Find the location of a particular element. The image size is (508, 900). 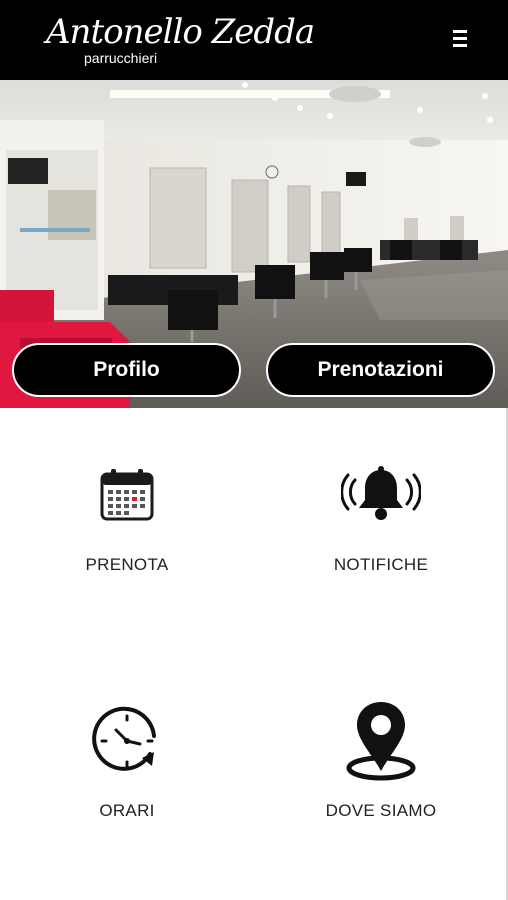

logo-script-text: Antonello Zedda is located at coordinates (180, 32).